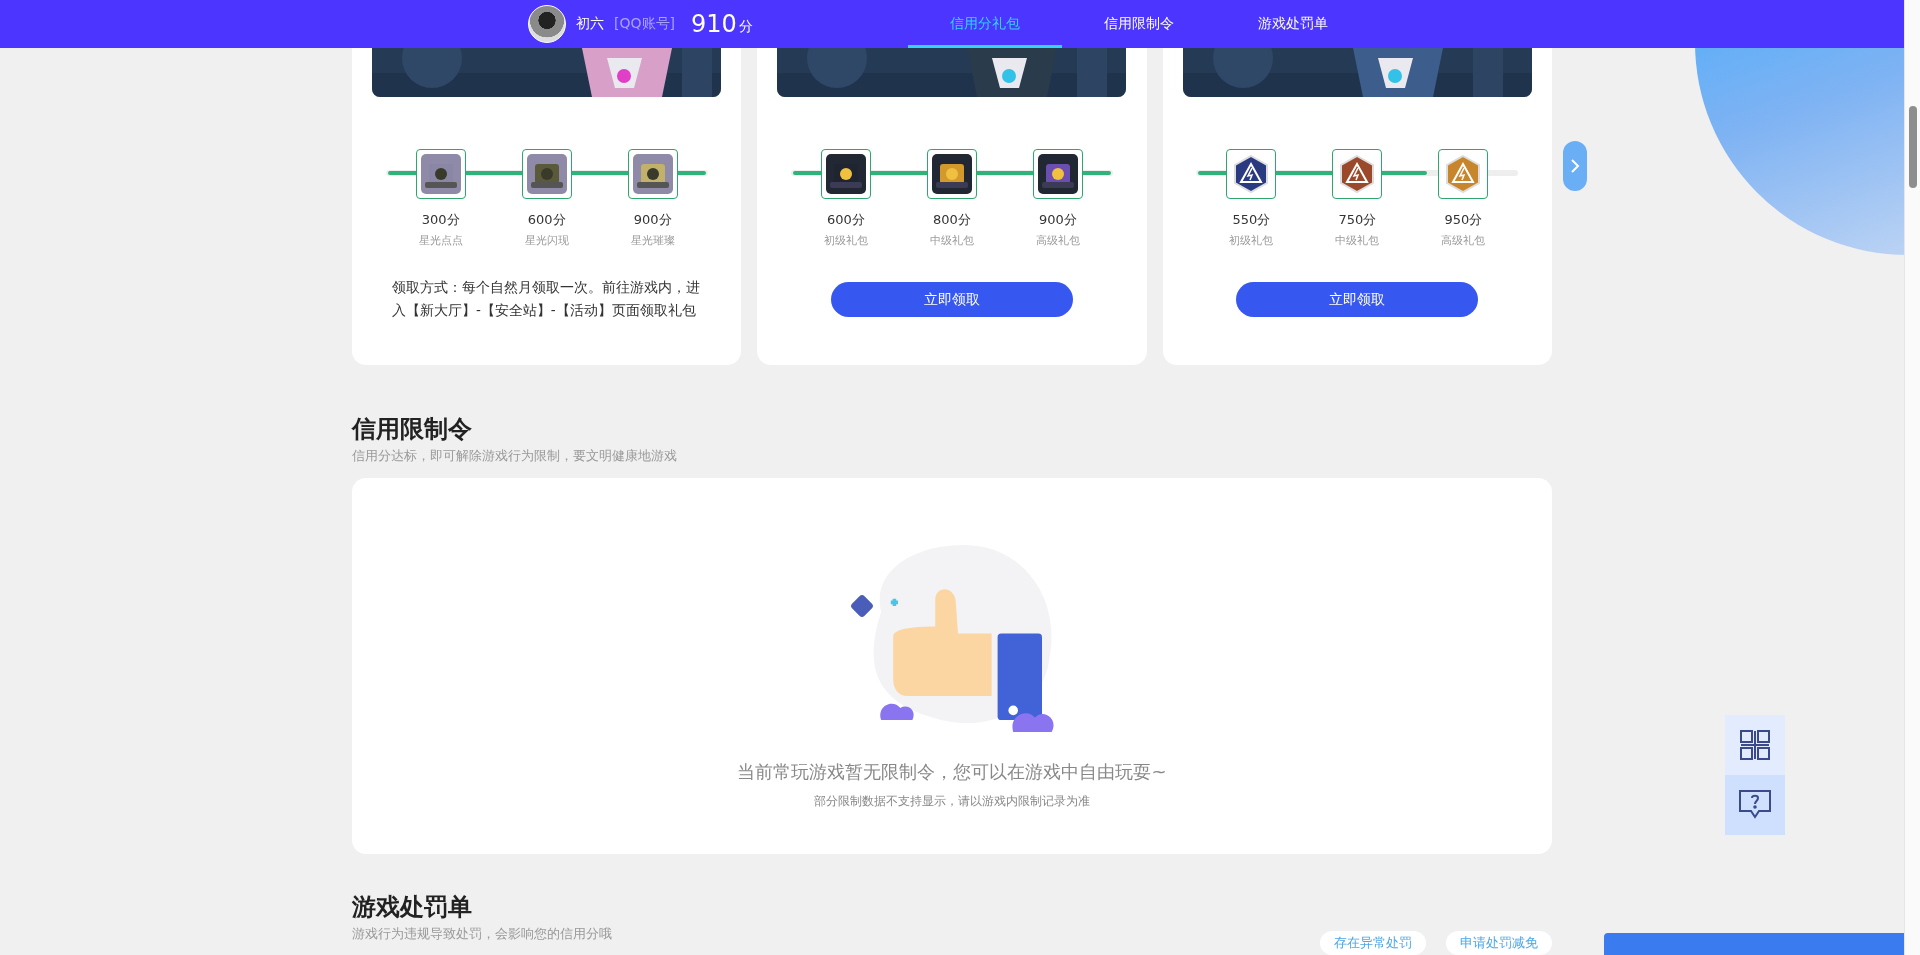 The image size is (1920, 955). I want to click on empty-hint: 部分限制数据不支持显示，请以游戏内限制记录为准, so click(952, 801).